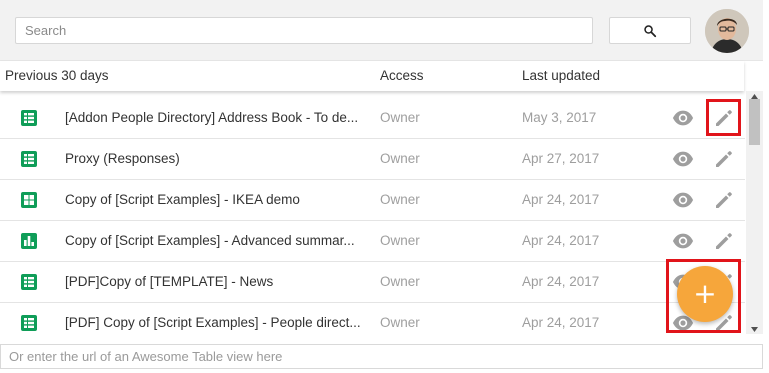 The image size is (769, 373). I want to click on plus-icon: +, so click(705, 293).